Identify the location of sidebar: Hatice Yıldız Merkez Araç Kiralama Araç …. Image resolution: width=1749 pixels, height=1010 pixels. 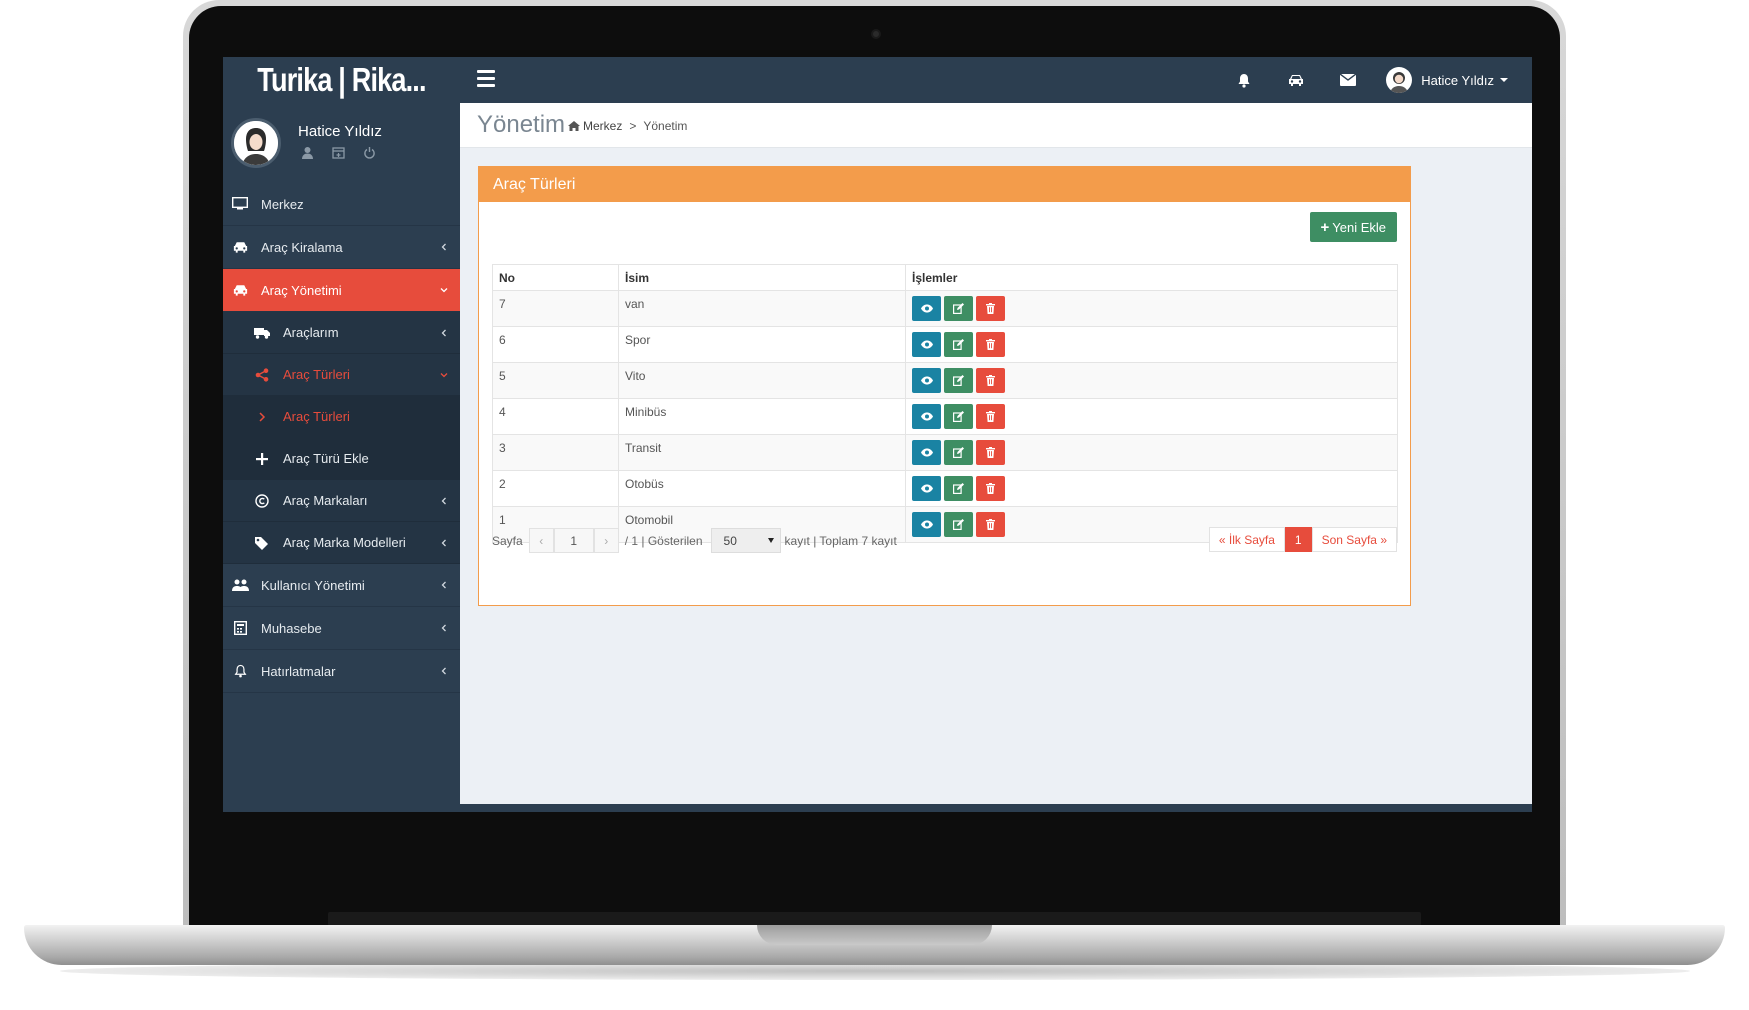
(341, 480).